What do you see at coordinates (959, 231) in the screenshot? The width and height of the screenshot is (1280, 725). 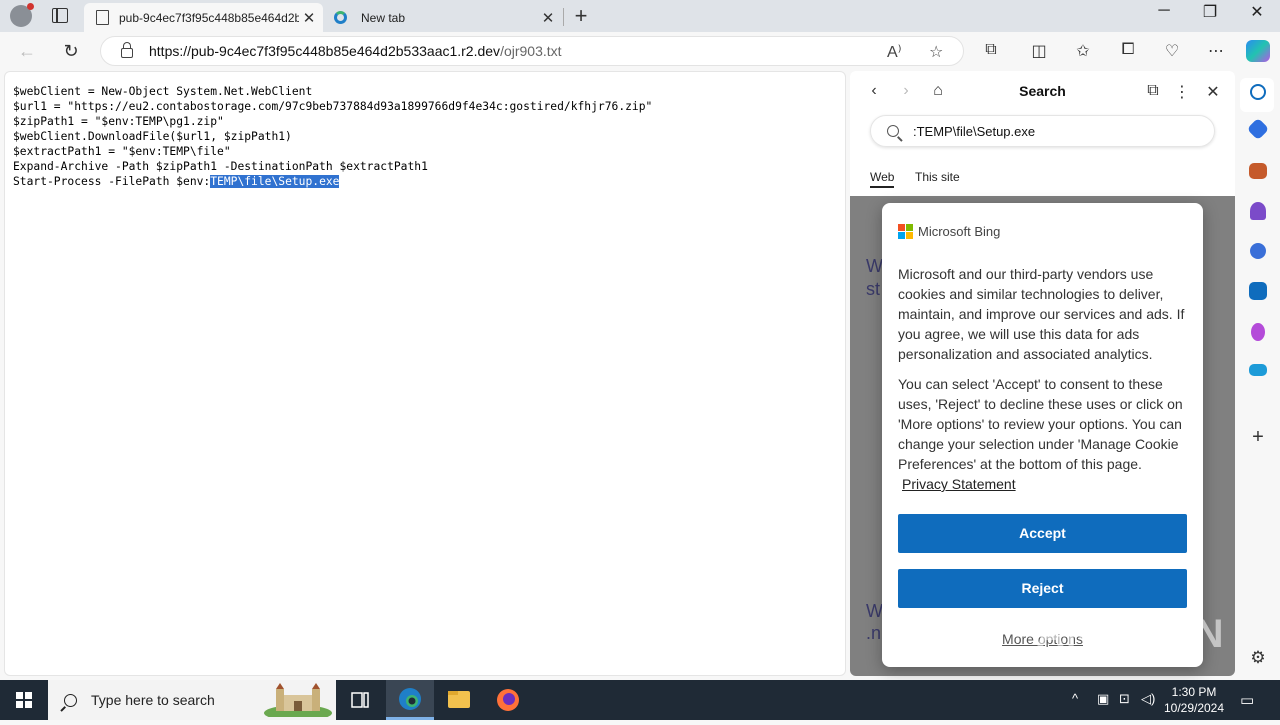 I see `brand-name: Microsoft Bing` at bounding box center [959, 231].